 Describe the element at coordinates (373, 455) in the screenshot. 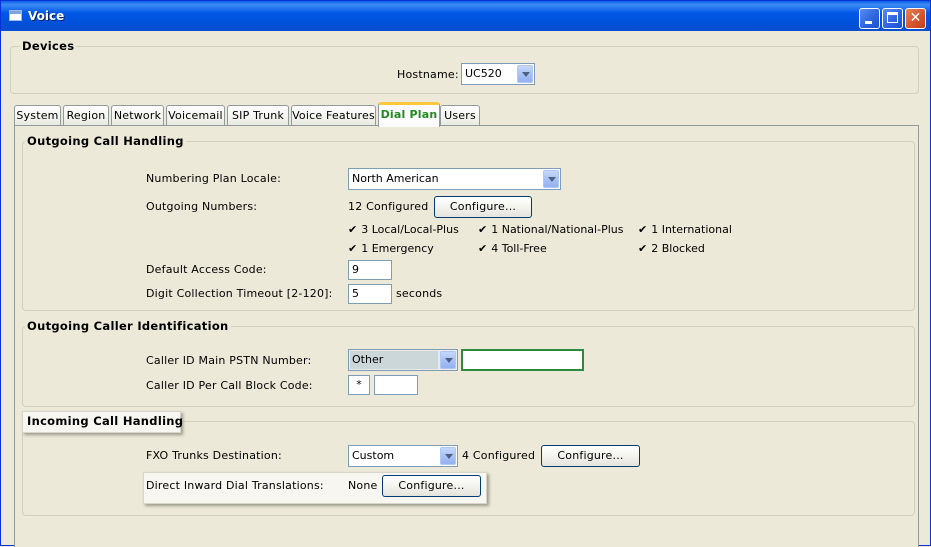

I see `fxo-trunks-destination-value: Custom` at that location.